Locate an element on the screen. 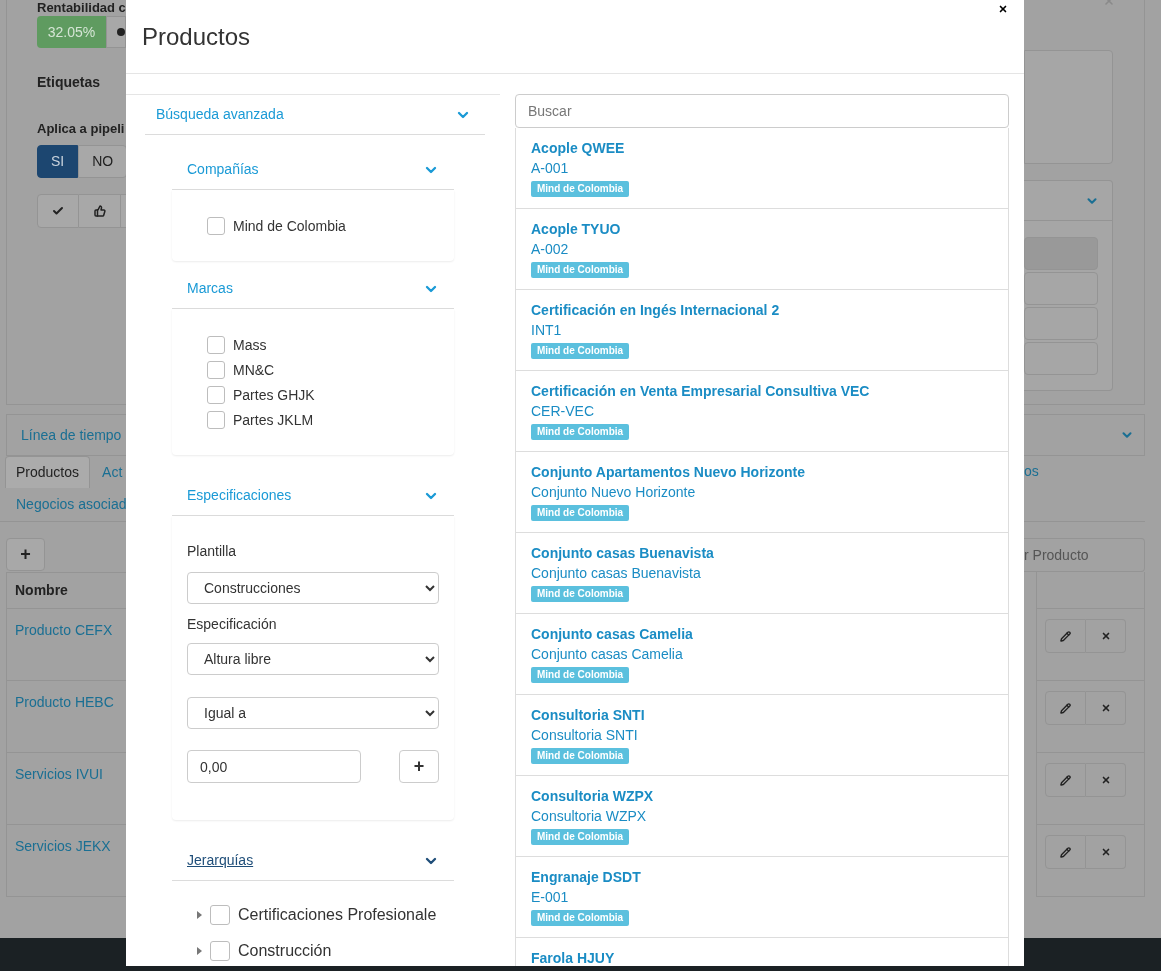  product-link: Servicios JEKX is located at coordinates (63, 846).